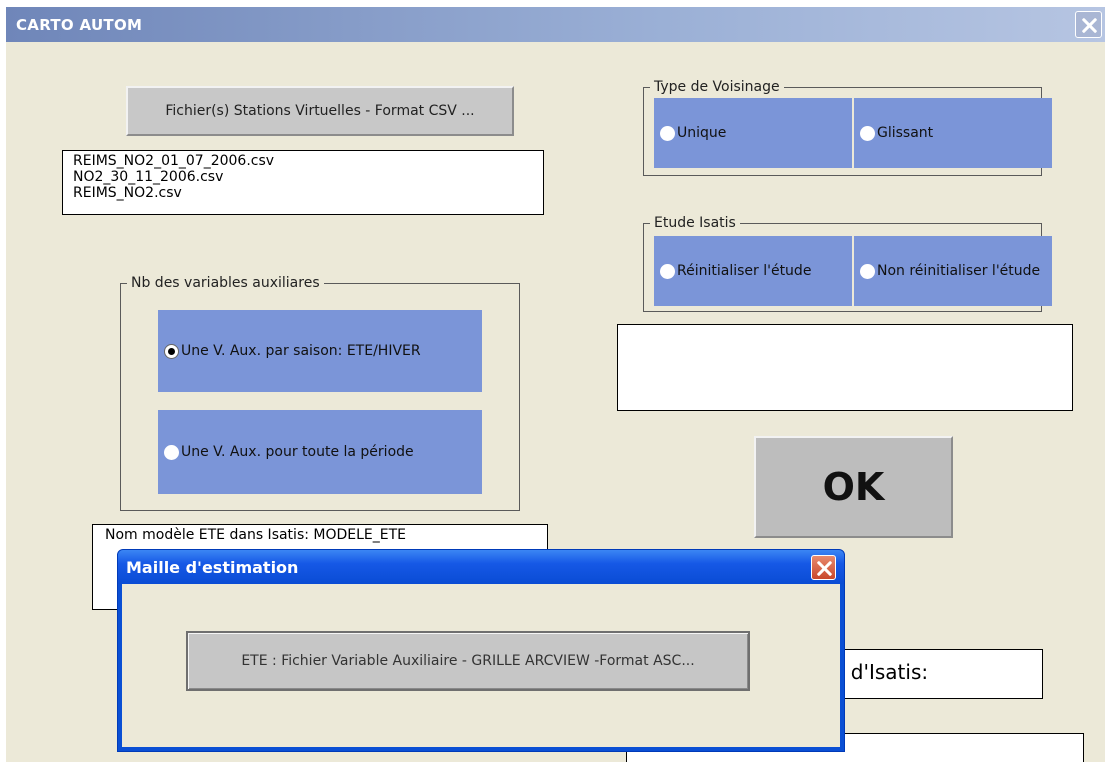 This screenshot has height=762, width=1111. I want to click on list-item: REIMS_NO2_01_07_2006.csv, so click(303, 161).